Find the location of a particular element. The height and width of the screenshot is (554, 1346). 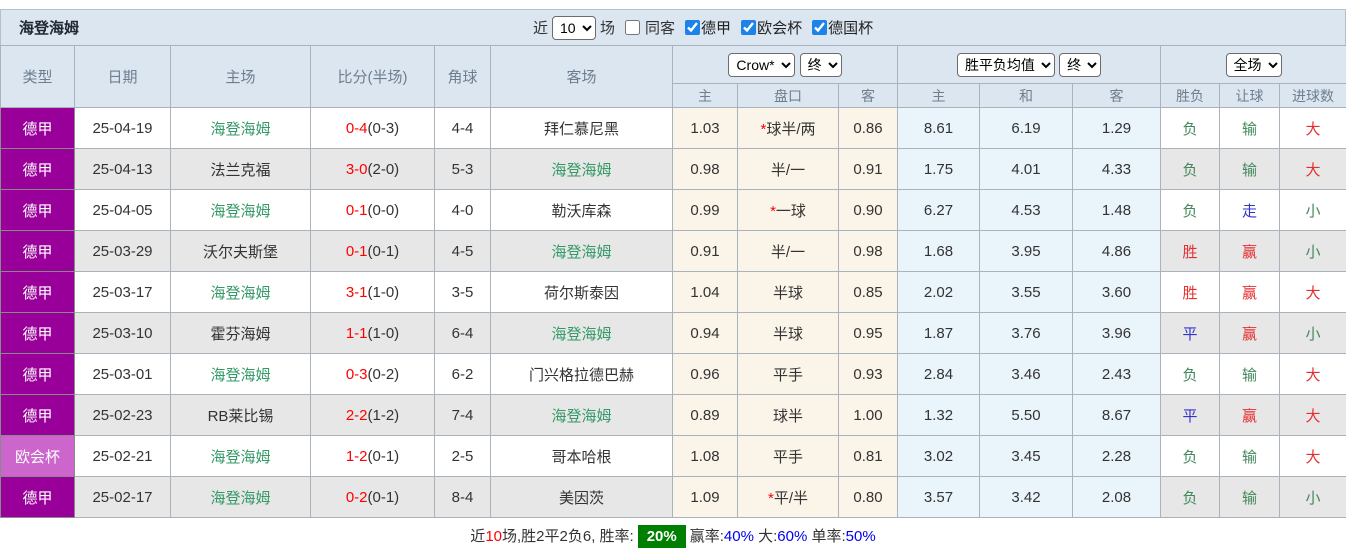

col-header-home: 主场 is located at coordinates (241, 77).